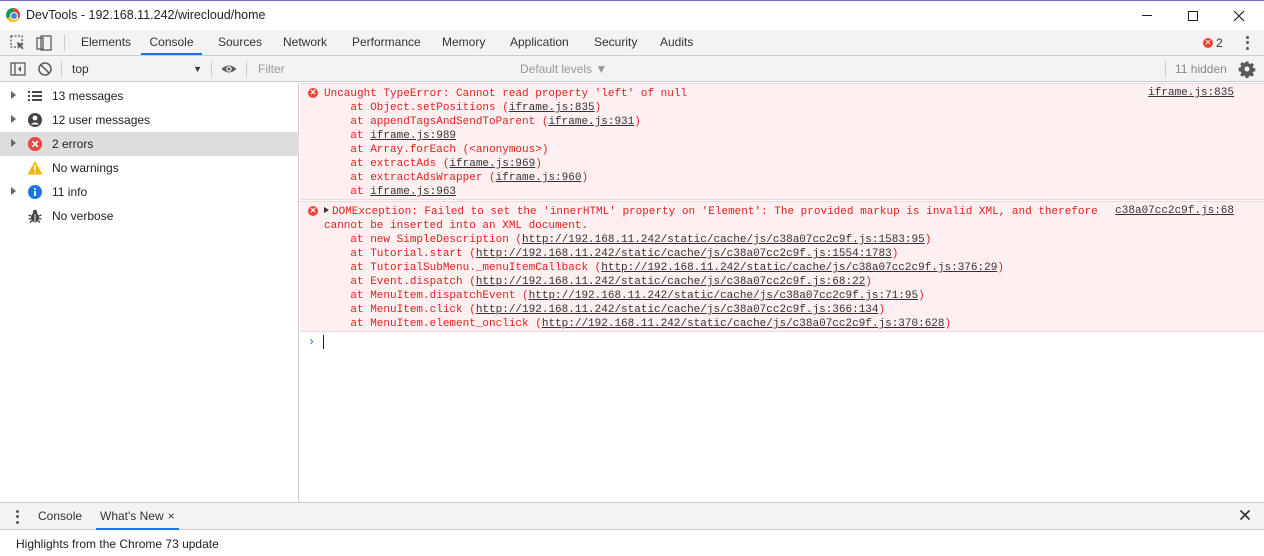  I want to click on whats-new-panel: Highlights from the Chrome 73 update, so click(632, 543).